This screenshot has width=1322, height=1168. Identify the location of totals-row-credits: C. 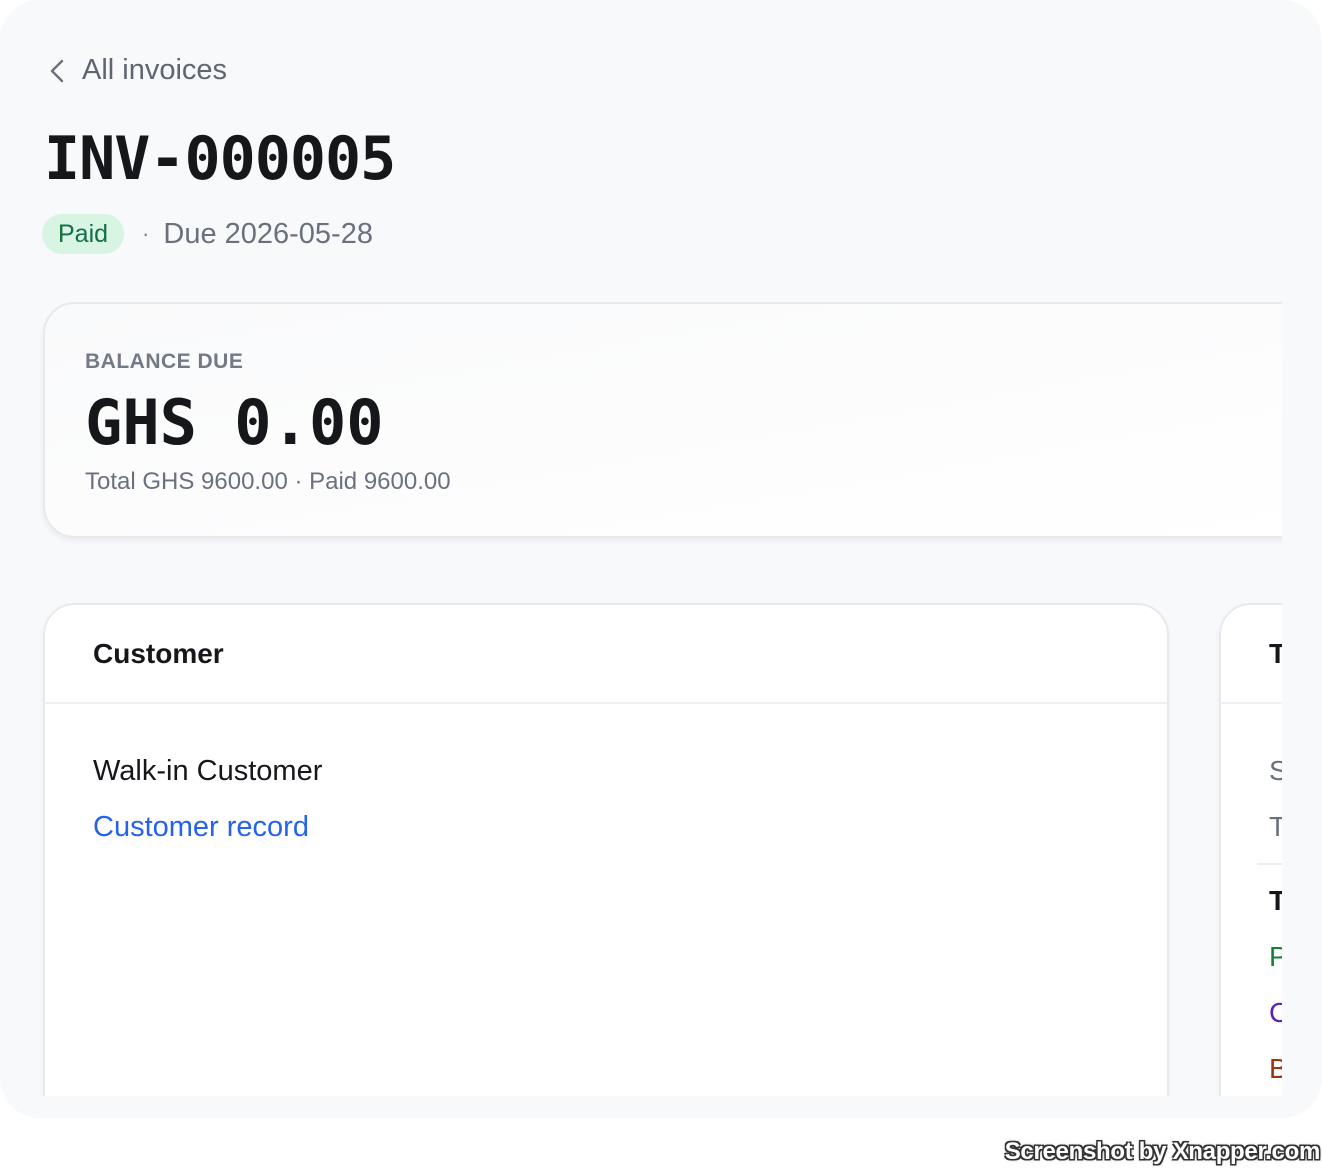
(1275, 1012).